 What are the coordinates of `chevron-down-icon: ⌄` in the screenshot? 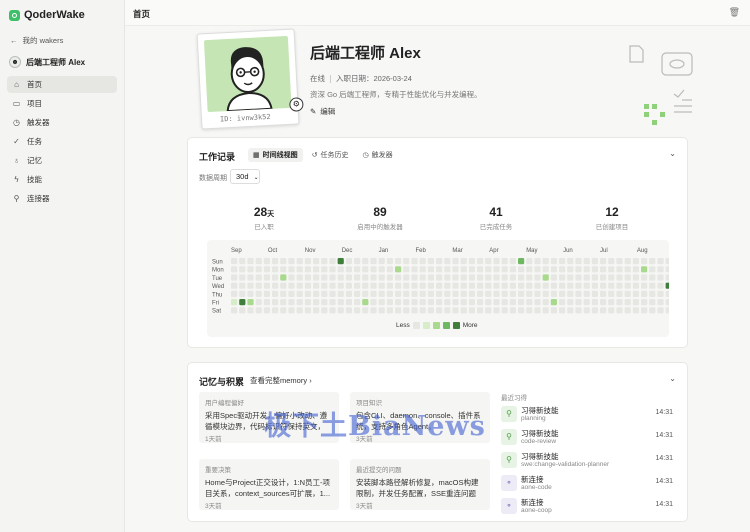 It's located at (672, 378).